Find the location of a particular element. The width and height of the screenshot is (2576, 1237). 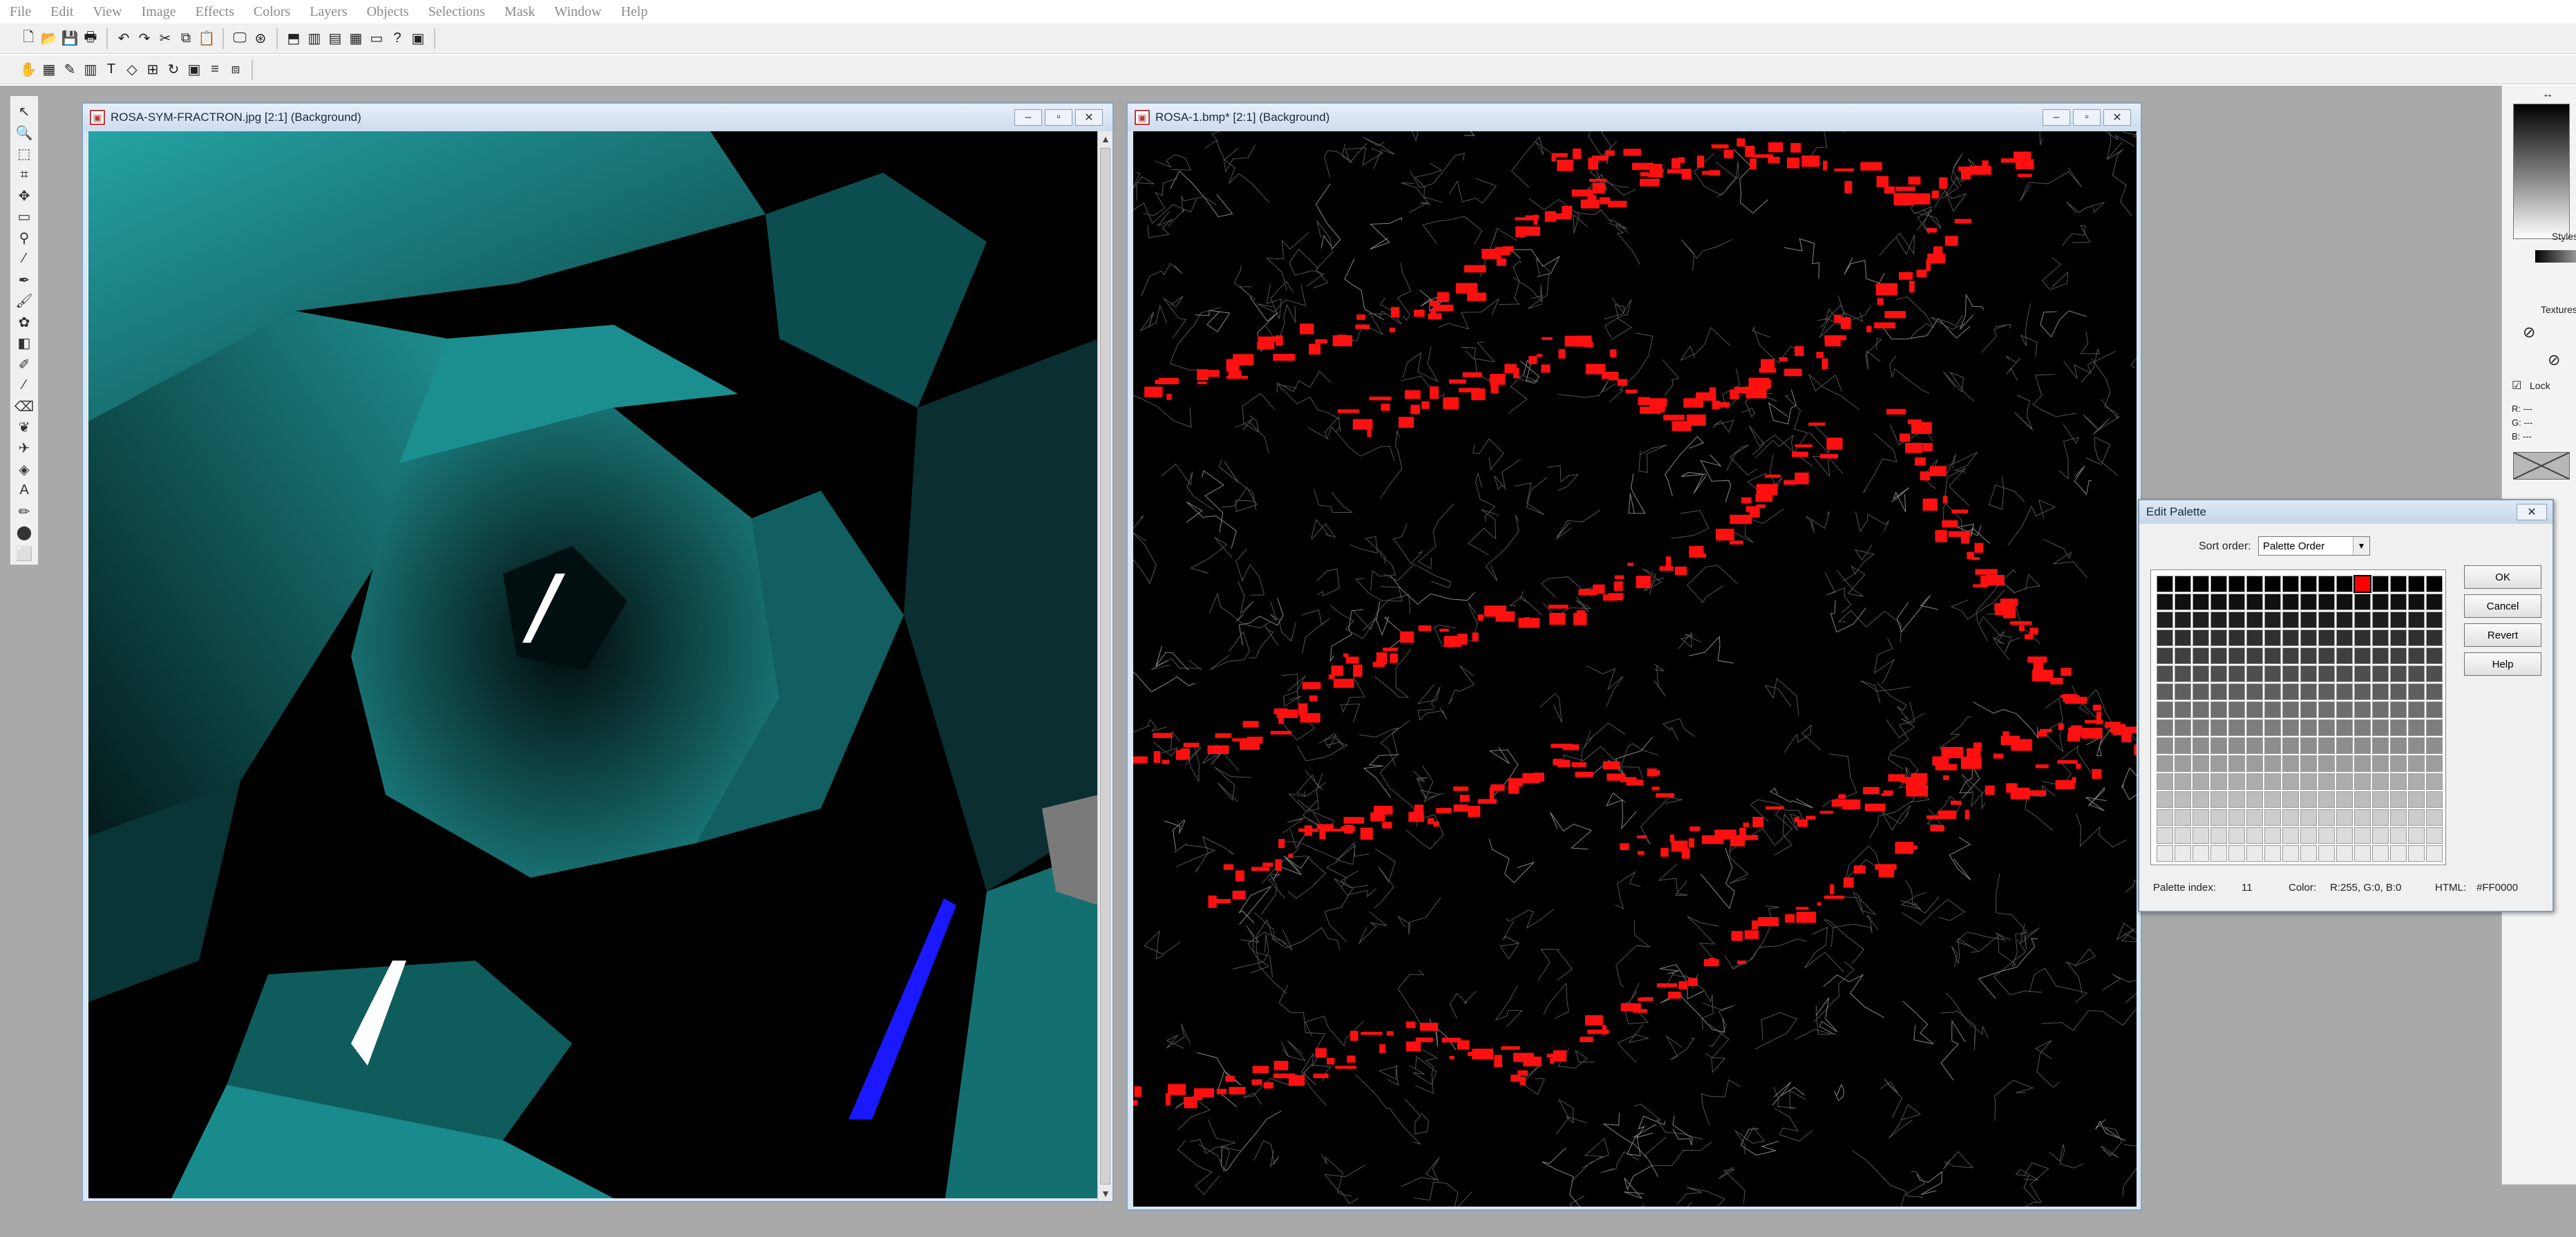

menu-objects: Objects is located at coordinates (388, 12).